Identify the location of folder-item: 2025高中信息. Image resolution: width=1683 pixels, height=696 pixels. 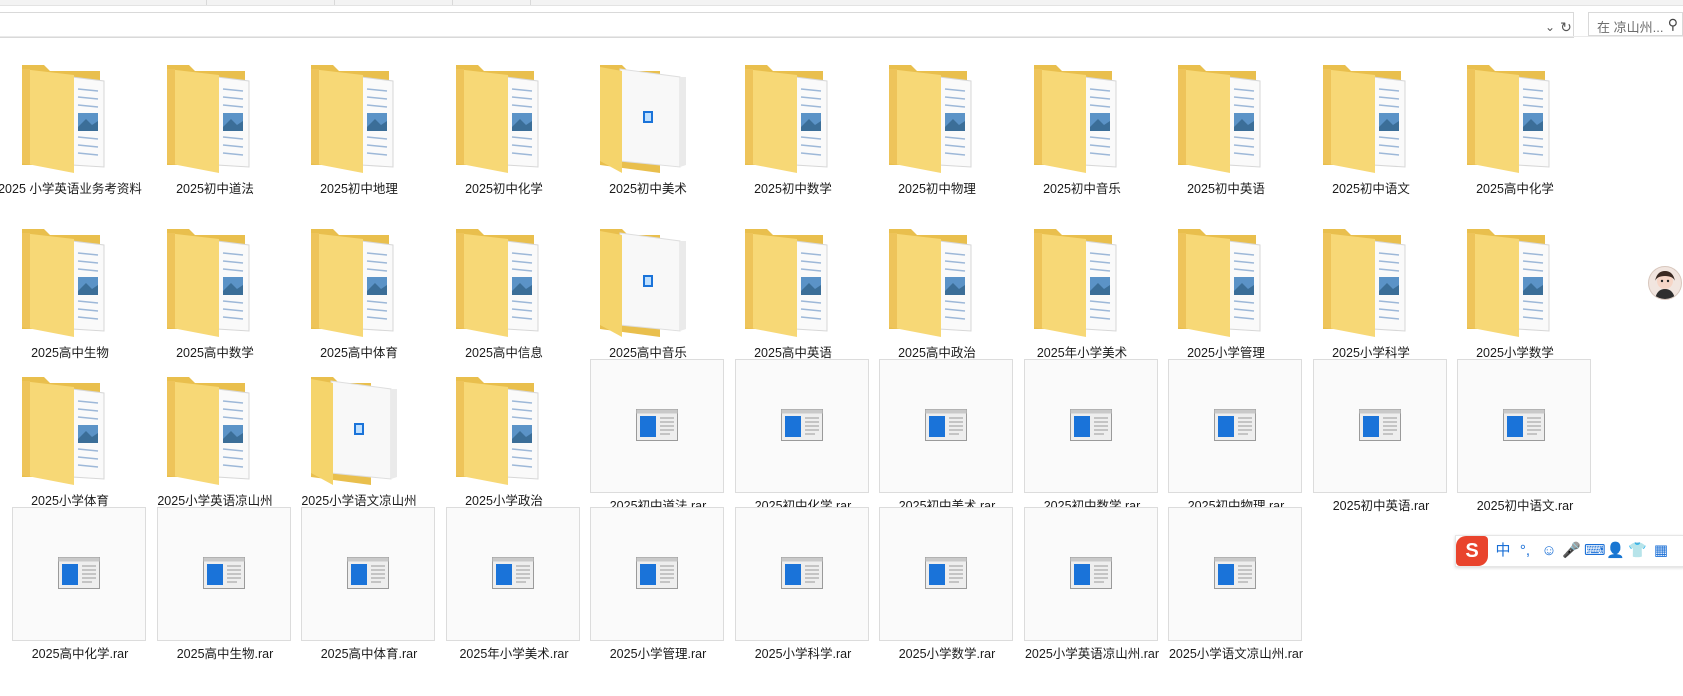
(504, 294).